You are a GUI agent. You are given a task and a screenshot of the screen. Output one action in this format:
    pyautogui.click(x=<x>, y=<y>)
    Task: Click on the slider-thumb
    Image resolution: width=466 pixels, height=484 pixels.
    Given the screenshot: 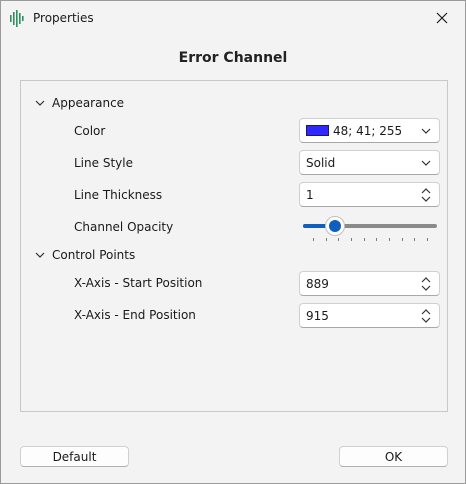 What is the action you would take?
    pyautogui.click(x=335, y=226)
    